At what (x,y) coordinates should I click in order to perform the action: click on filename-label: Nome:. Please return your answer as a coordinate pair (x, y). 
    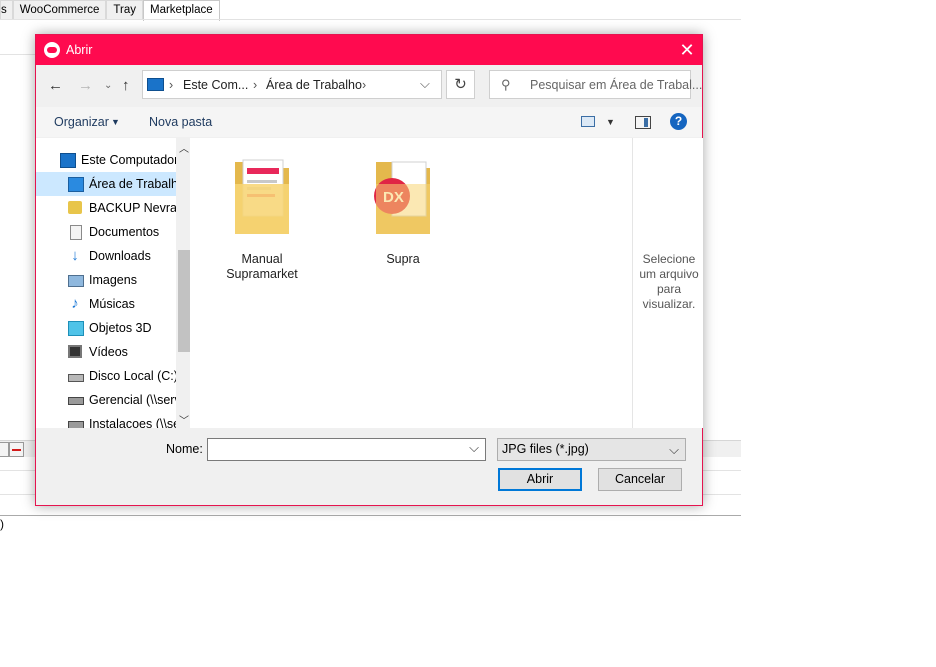
    Looking at the image, I should click on (184, 449).